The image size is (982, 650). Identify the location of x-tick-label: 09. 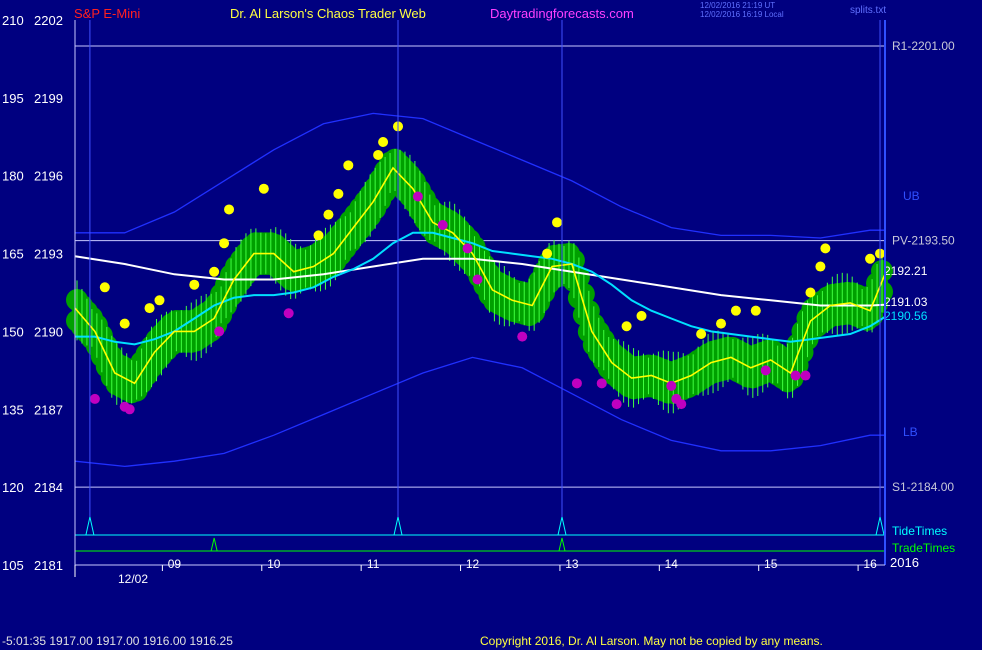
(175, 564).